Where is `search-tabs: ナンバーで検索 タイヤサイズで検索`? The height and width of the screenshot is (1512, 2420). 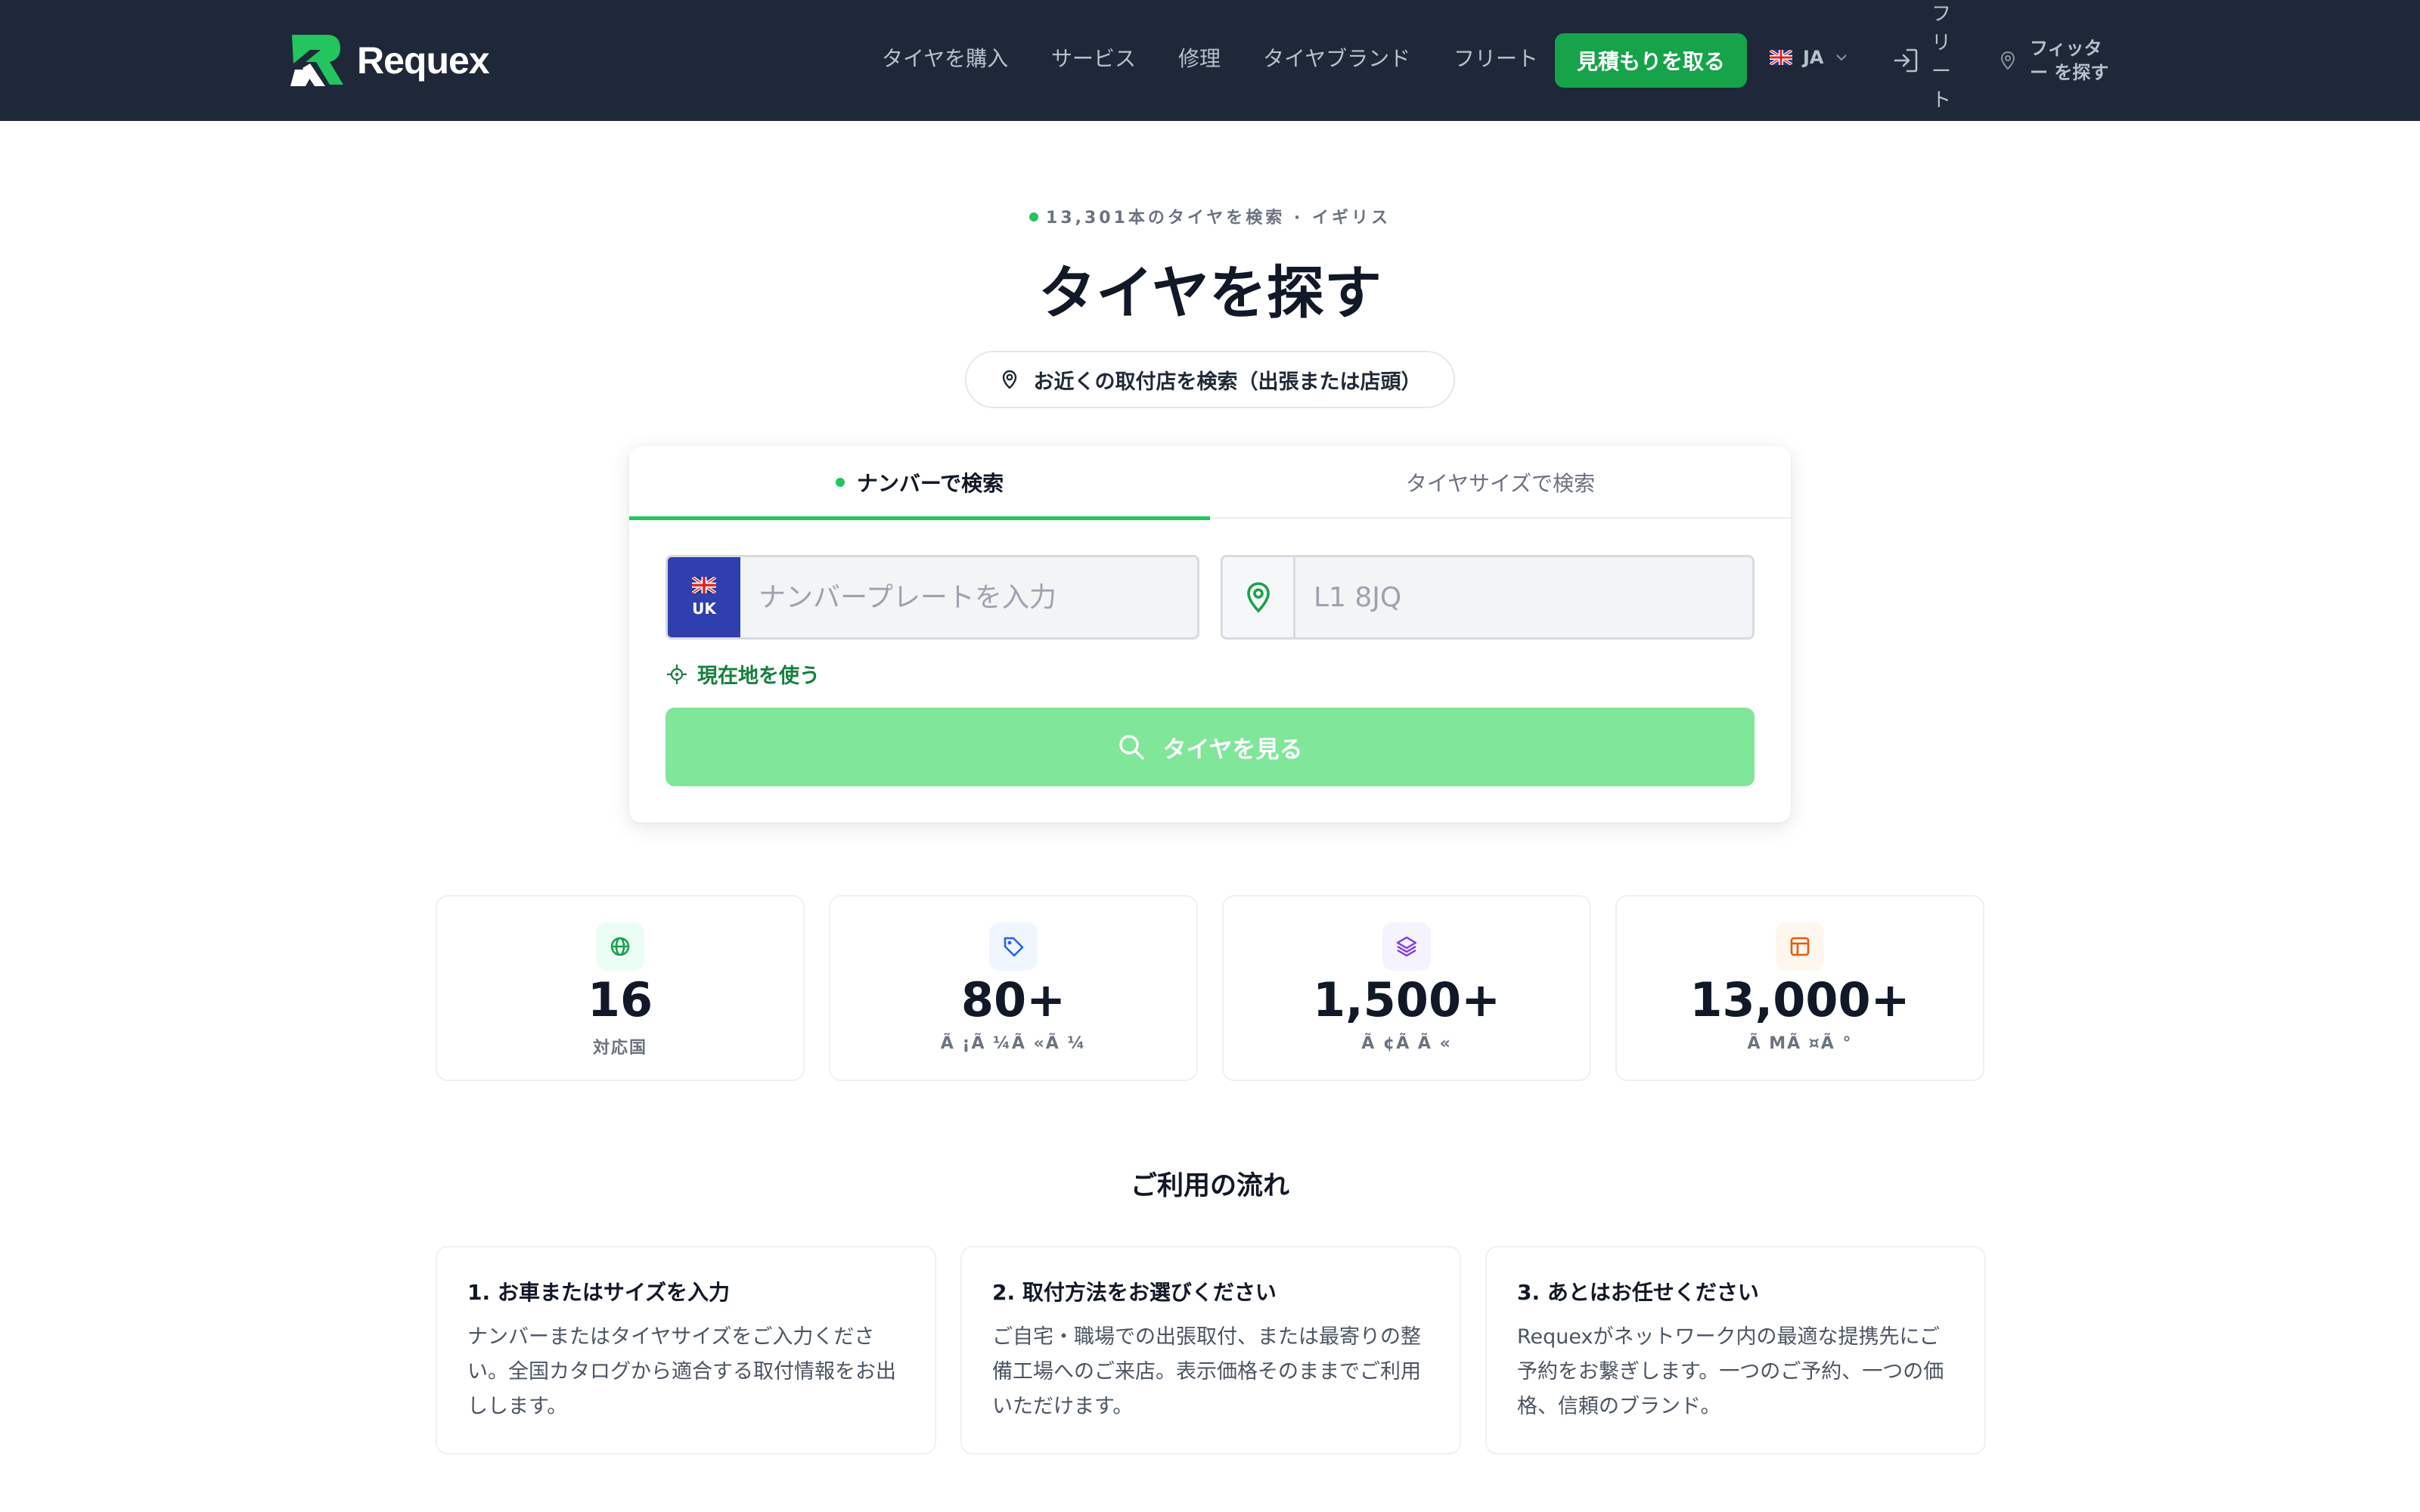 search-tabs: ナンバーで検索 タイヤサイズで検索 is located at coordinates (1210, 483).